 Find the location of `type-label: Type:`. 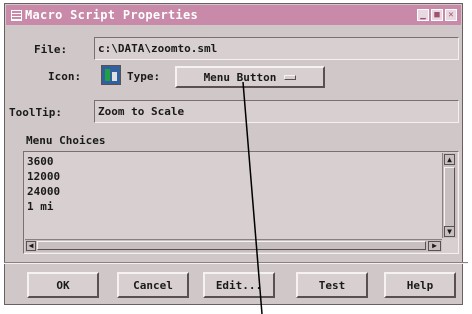

type-label: Type: is located at coordinates (144, 76).